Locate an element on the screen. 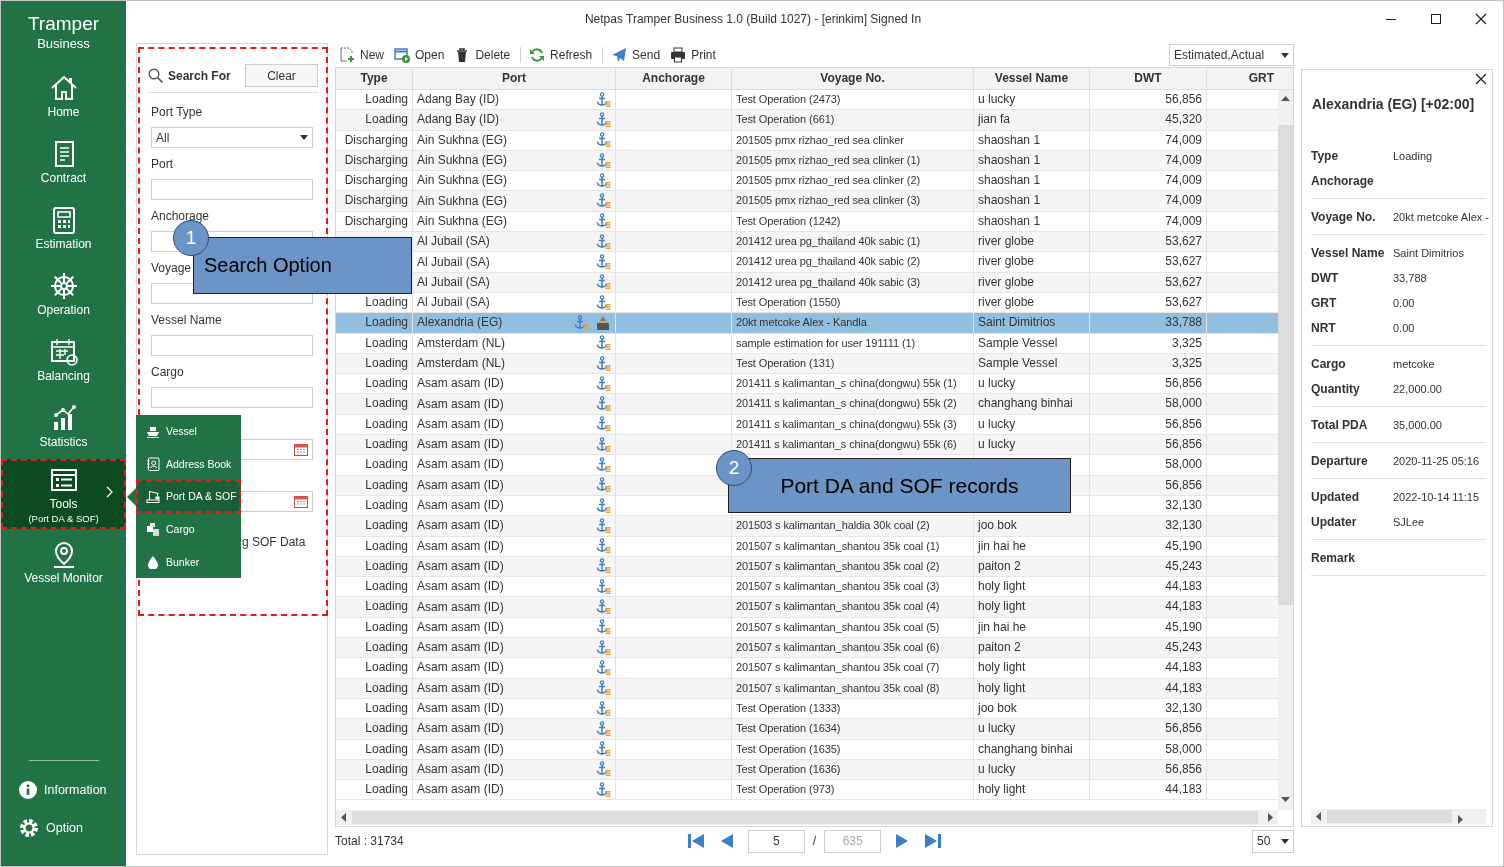  detail-value: 35,000.00 is located at coordinates (1417, 424).